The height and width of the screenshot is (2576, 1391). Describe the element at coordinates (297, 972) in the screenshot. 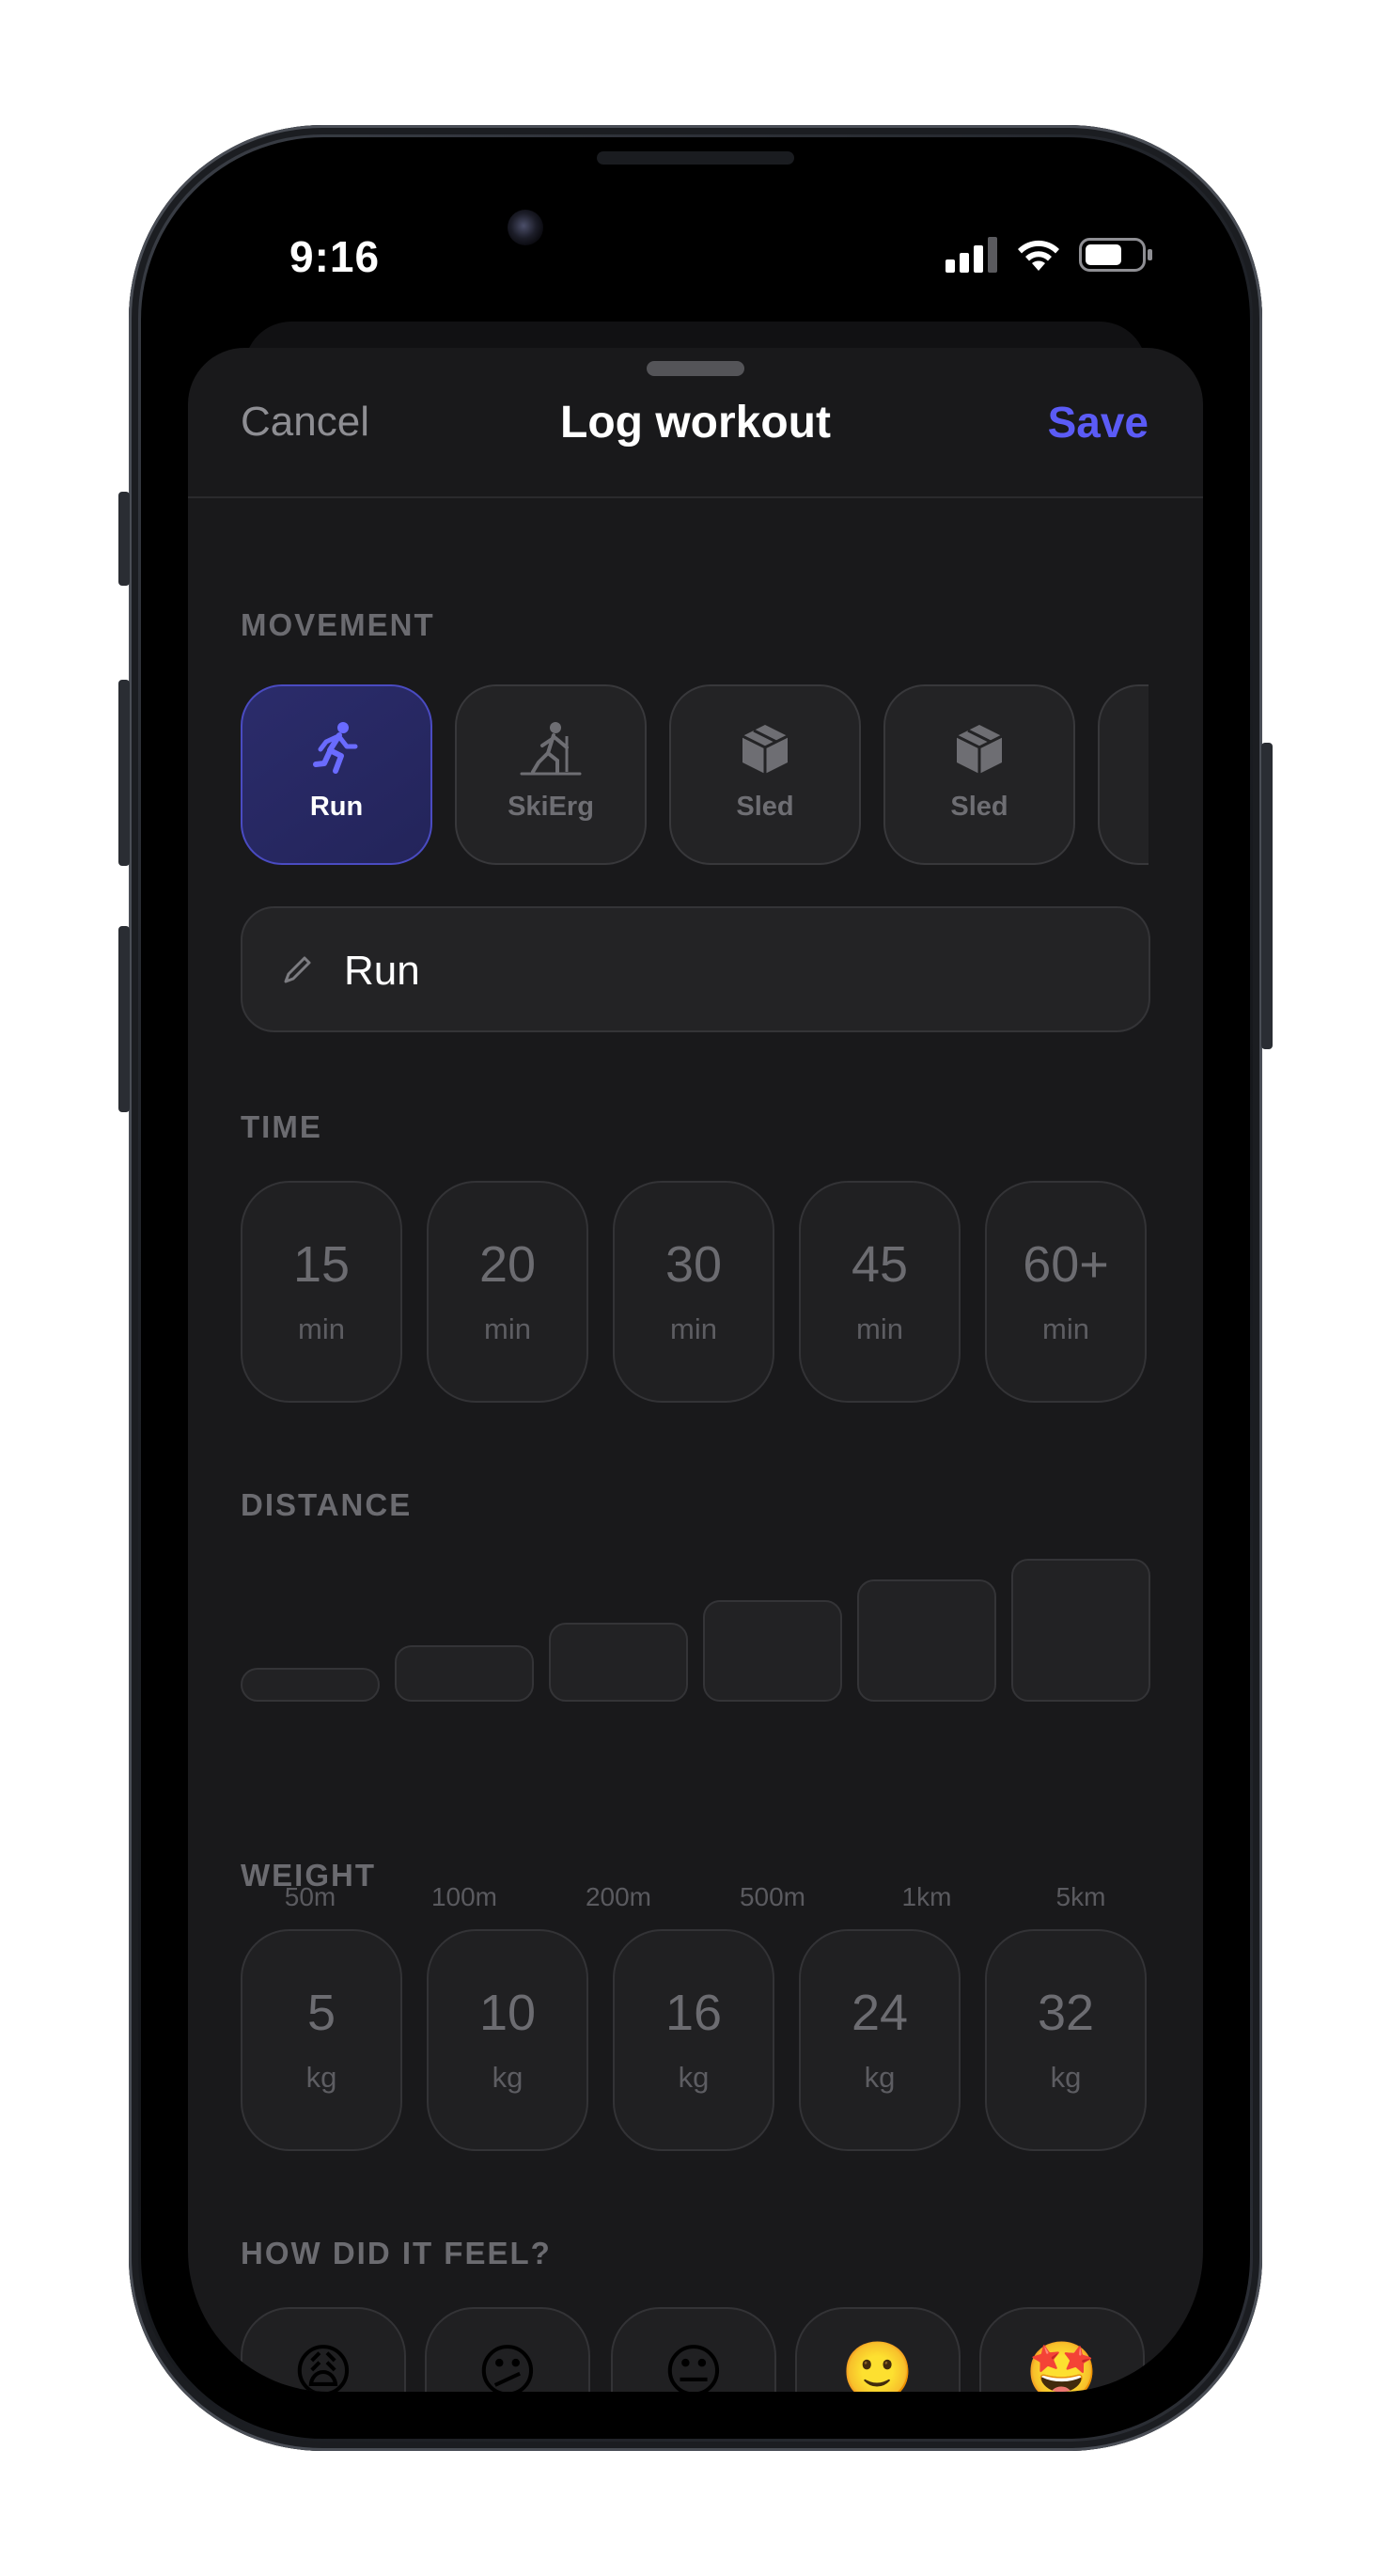

I see `pencil-icon` at that location.